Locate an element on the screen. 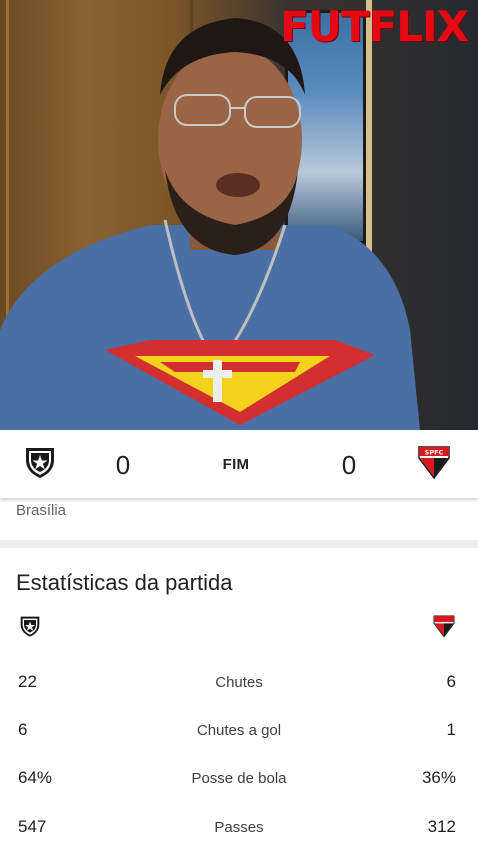 The image size is (478, 850). stat-row-passes: 547 Passes 312 is located at coordinates (239, 828).